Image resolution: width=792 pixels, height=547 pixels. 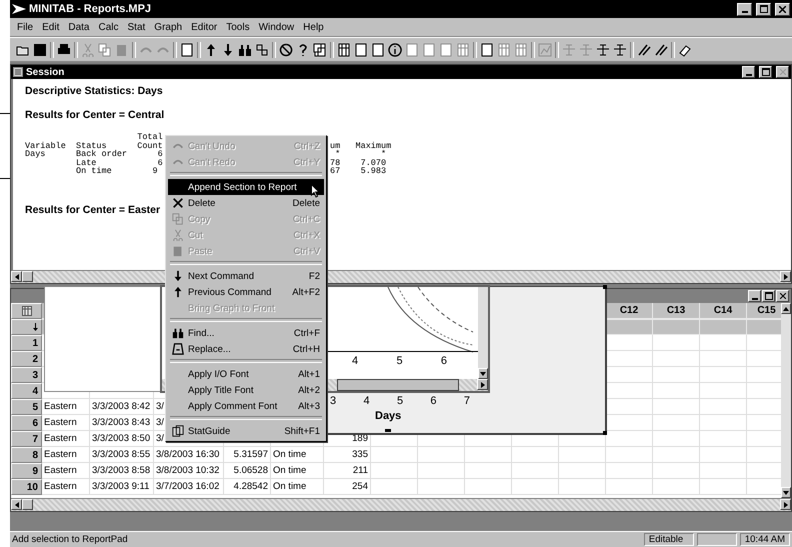 What do you see at coordinates (94, 146) in the screenshot?
I see `output-line: Variable Status Count` at bounding box center [94, 146].